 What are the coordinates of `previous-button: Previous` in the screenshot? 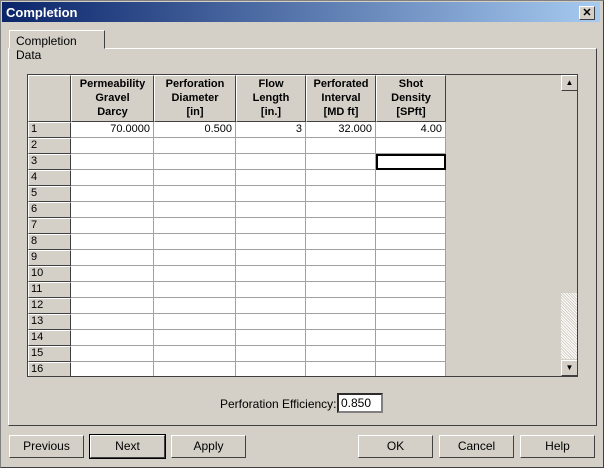 It's located at (46, 446).